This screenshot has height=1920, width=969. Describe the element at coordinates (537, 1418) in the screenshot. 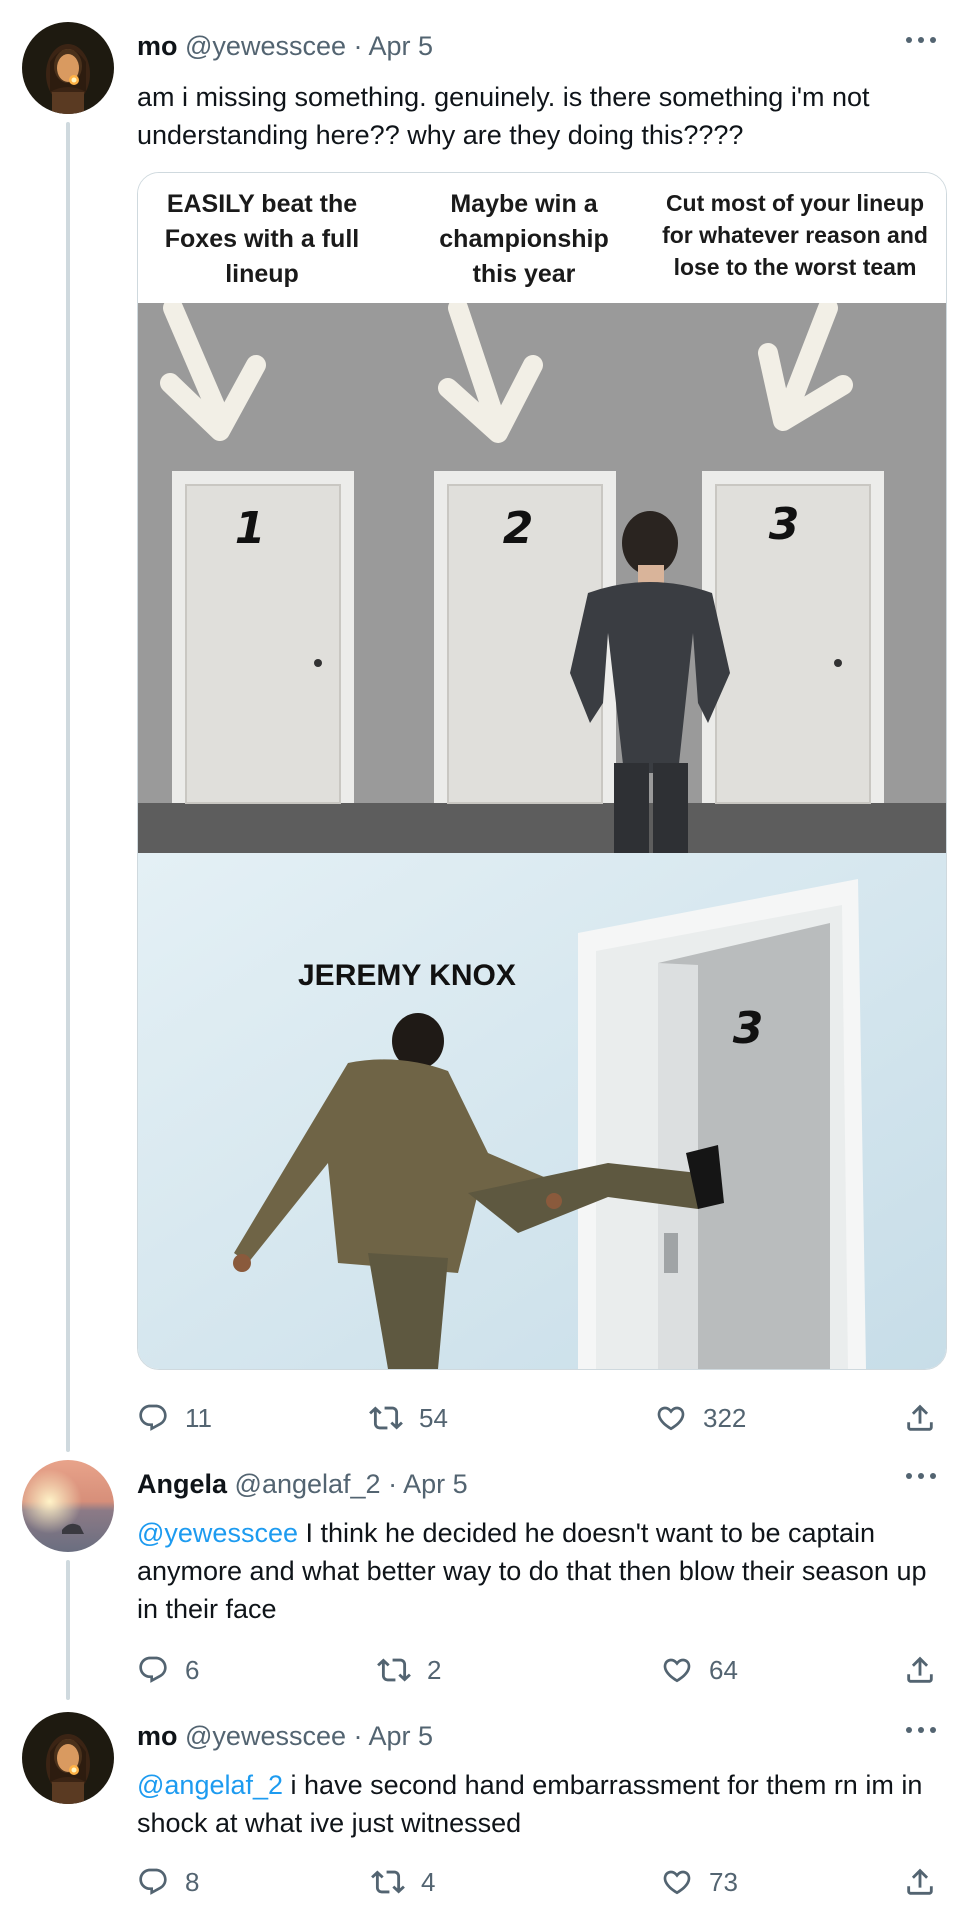

I see `tweet-actions: 11 54 322` at that location.